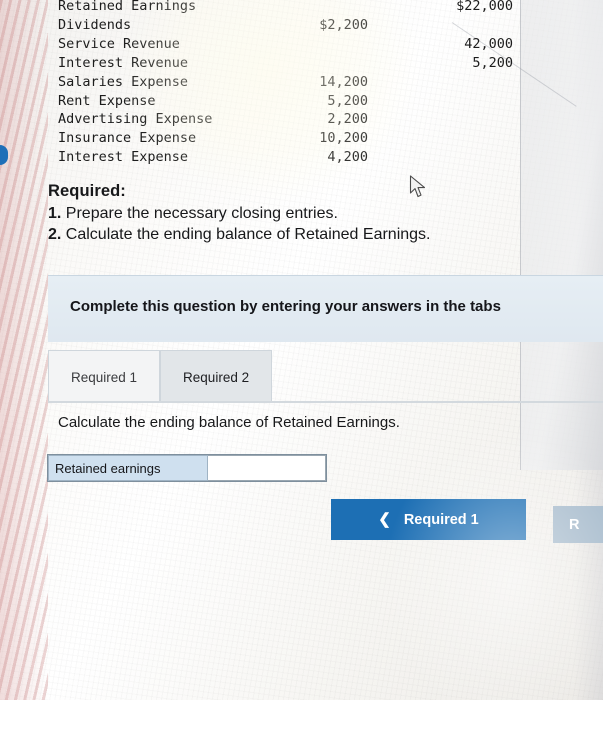  Describe the element at coordinates (293, 63) in the screenshot. I see `table-row: Interest Revenue 5,200` at that location.